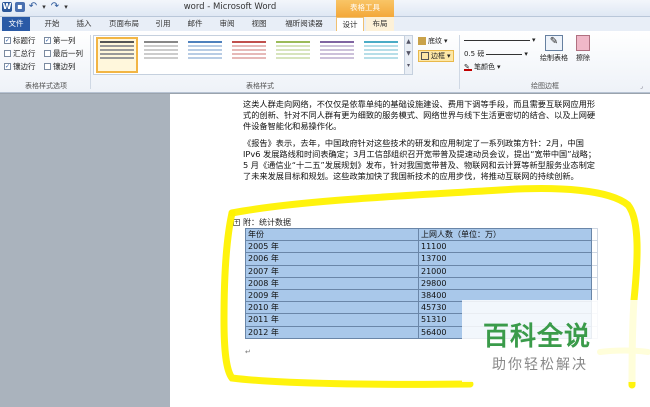  Describe the element at coordinates (332, 283) in the screenshot. I see `table-cell: 2008 年` at that location.